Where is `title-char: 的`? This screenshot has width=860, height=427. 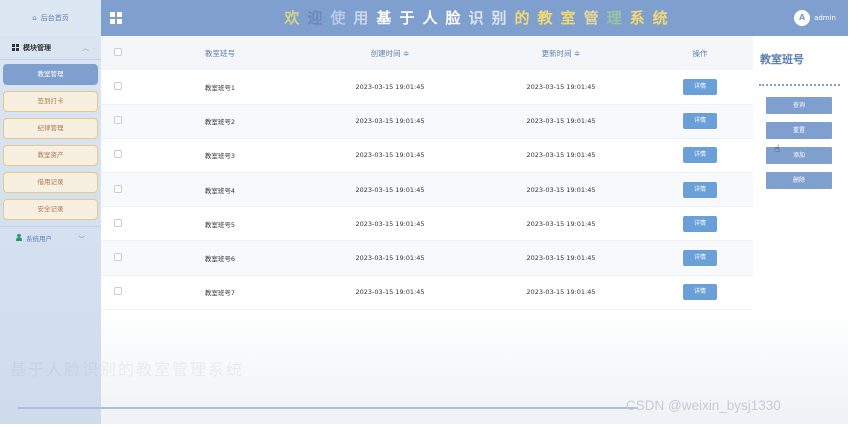 title-char: 的 is located at coordinates (526, 18).